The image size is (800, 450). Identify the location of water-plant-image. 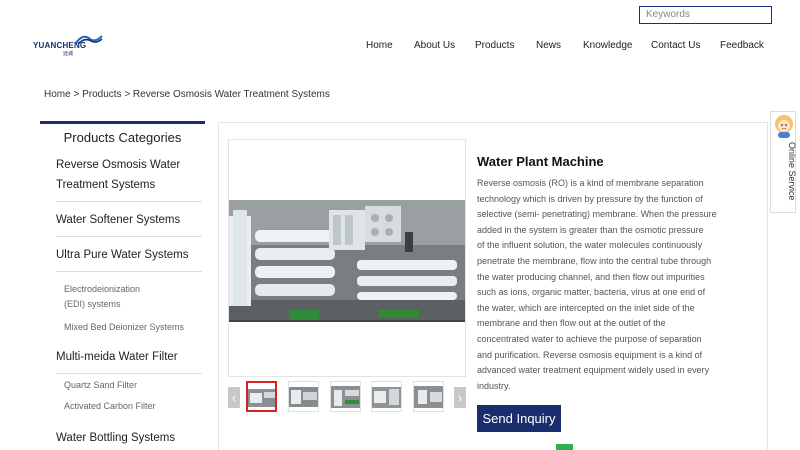
(347, 261).